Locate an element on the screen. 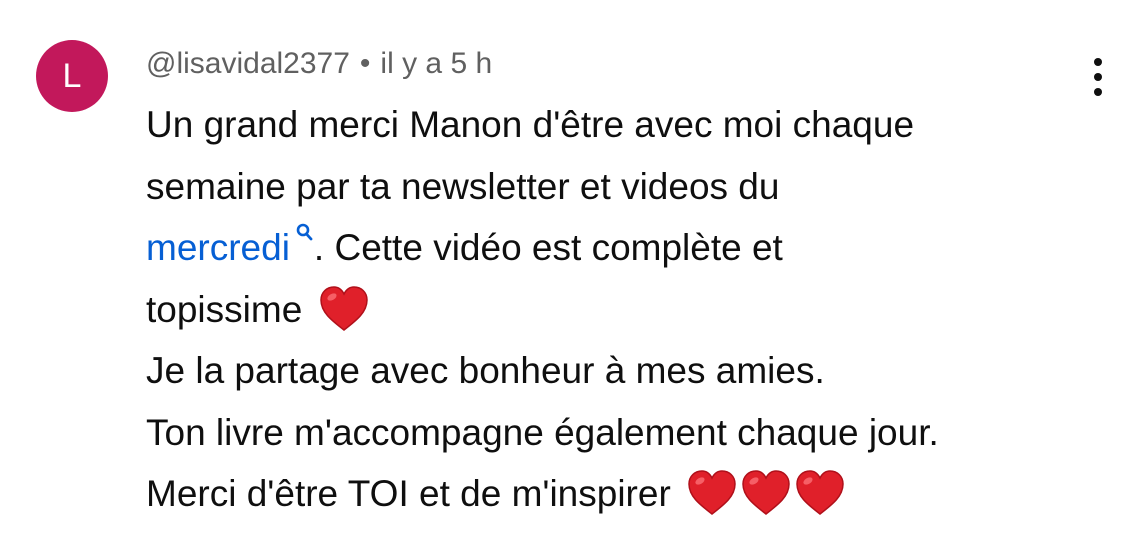 Image resolution: width=1124 pixels, height=536 pixels. comment-line: topissime is located at coordinates (626, 310).